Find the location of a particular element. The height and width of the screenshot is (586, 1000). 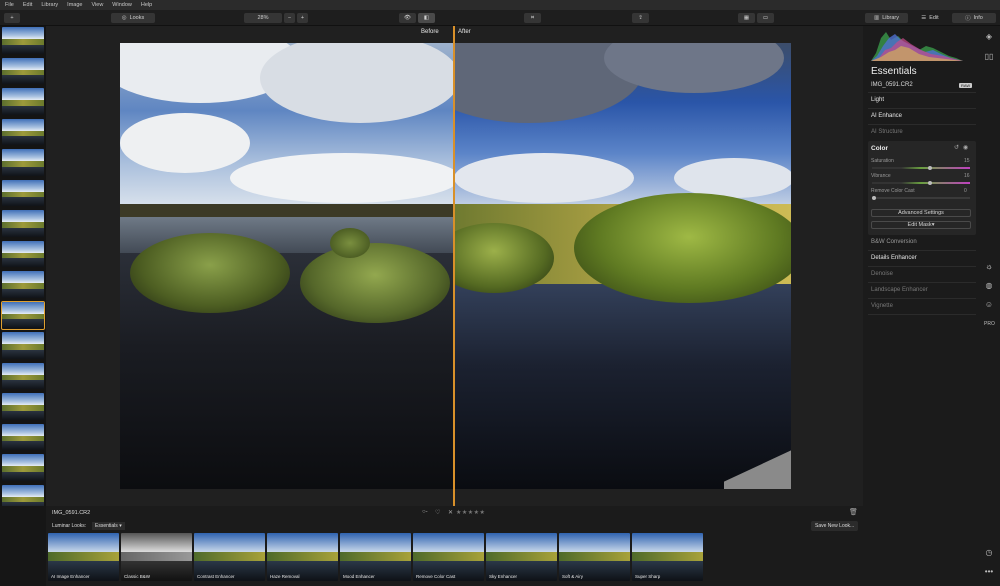

grid-view-button: ▦ is located at coordinates (746, 18).